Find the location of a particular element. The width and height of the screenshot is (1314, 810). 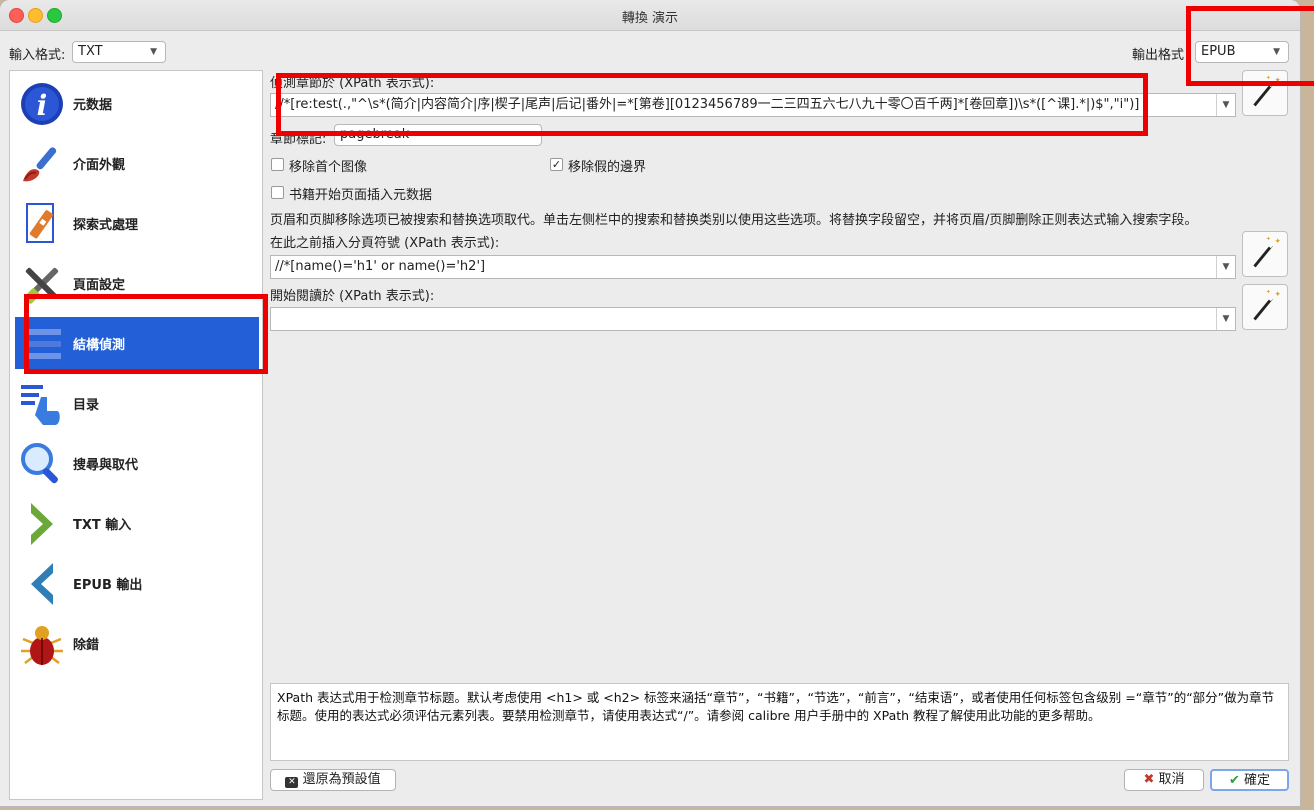

annotation-box-structure-detection is located at coordinates (146, 334).